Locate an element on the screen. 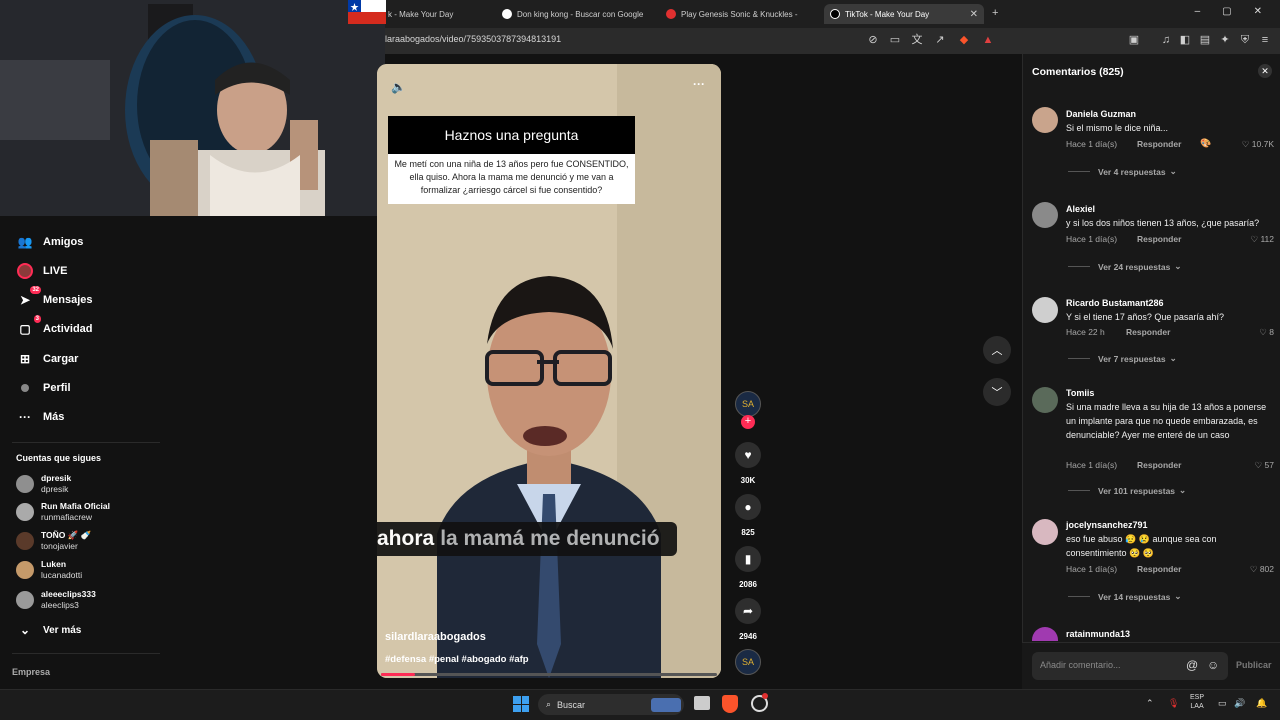  sound-disc-icon: SA is located at coordinates (748, 662).